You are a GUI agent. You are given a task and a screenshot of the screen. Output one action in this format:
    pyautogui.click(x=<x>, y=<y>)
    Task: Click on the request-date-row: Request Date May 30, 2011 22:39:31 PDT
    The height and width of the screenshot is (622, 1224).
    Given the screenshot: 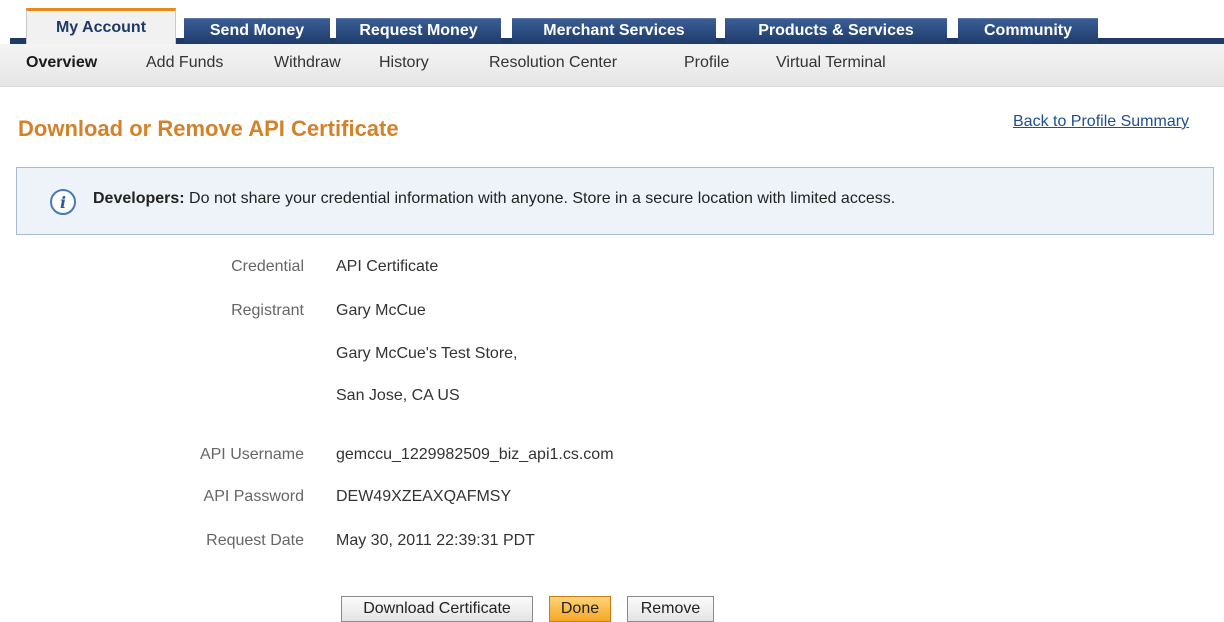 What is the action you would take?
    pyautogui.click(x=612, y=542)
    